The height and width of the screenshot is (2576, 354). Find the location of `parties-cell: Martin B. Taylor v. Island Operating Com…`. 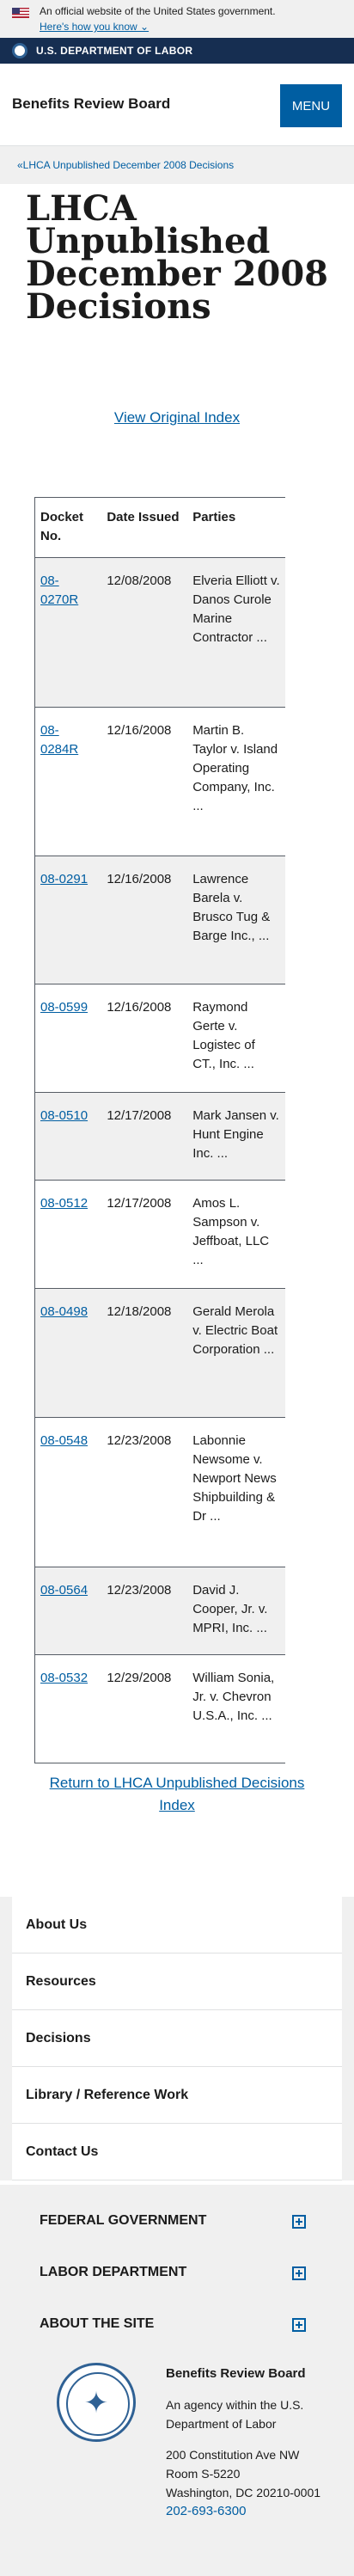

parties-cell: Martin B. Taylor v. Island Operating Com… is located at coordinates (236, 781).